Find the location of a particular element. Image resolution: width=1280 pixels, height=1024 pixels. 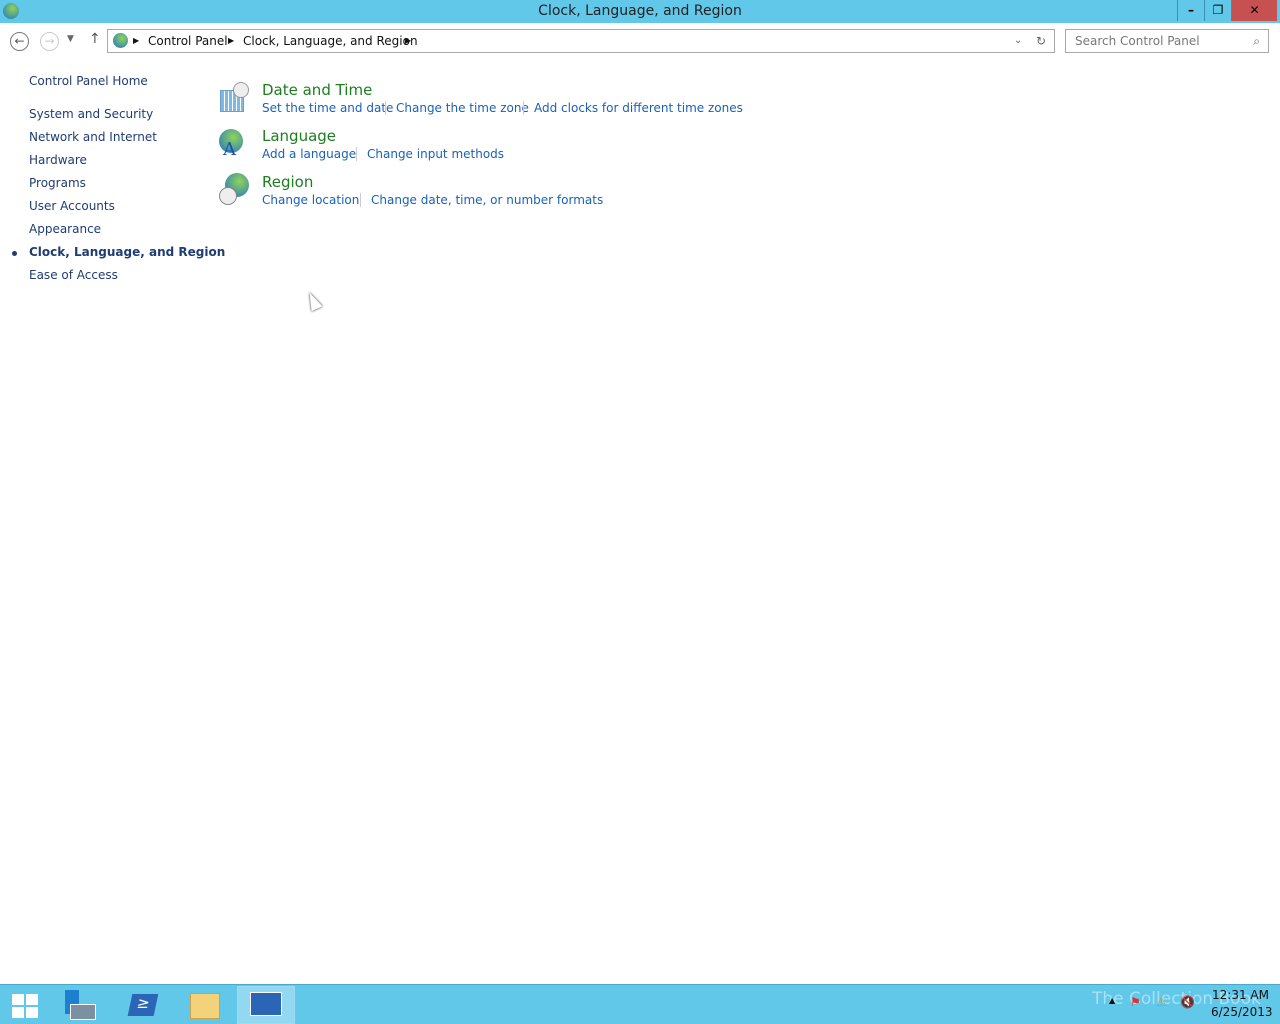

search-icon: ⌕ is located at coordinates (1256, 41).